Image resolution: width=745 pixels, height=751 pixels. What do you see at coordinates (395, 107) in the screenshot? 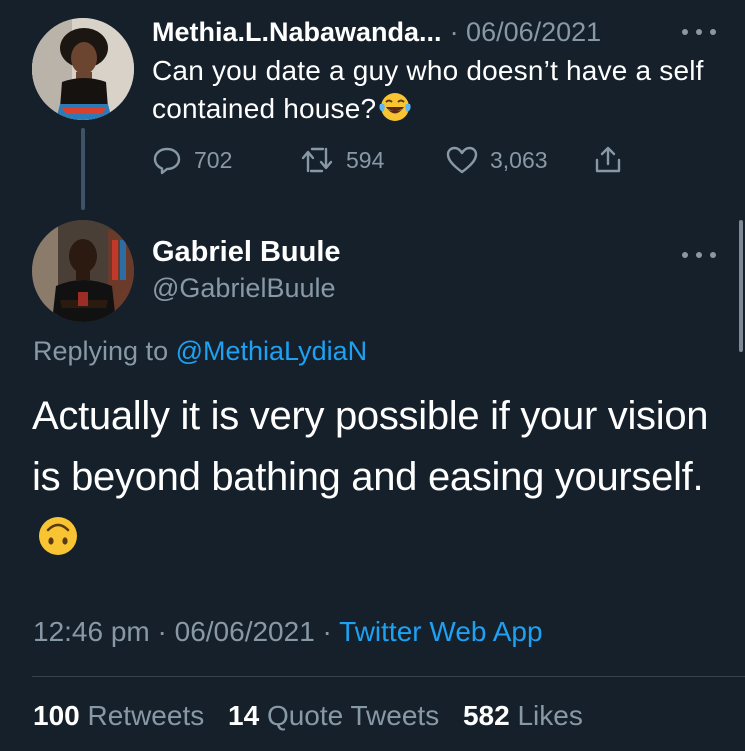
I see `tears-of-joy-emoji-icon` at bounding box center [395, 107].